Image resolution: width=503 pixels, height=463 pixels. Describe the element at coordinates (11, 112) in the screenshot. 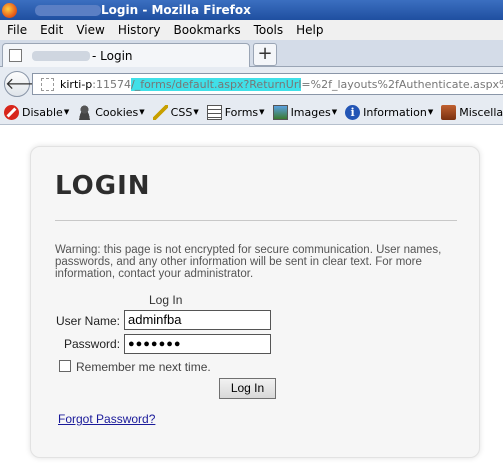

I see `disable-icon` at that location.